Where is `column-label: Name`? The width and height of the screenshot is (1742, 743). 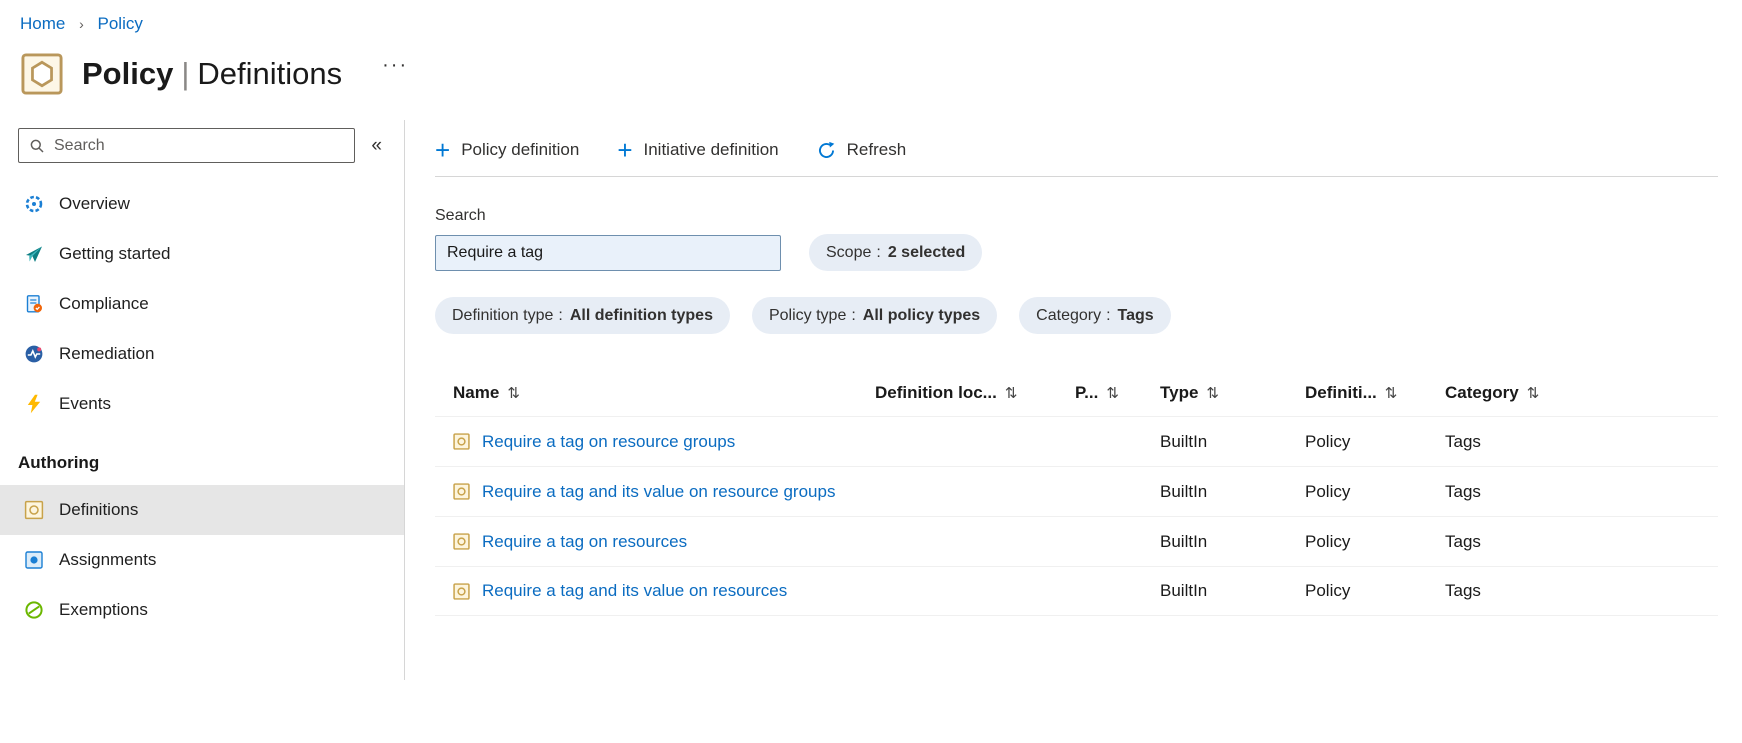 column-label: Name is located at coordinates (476, 392).